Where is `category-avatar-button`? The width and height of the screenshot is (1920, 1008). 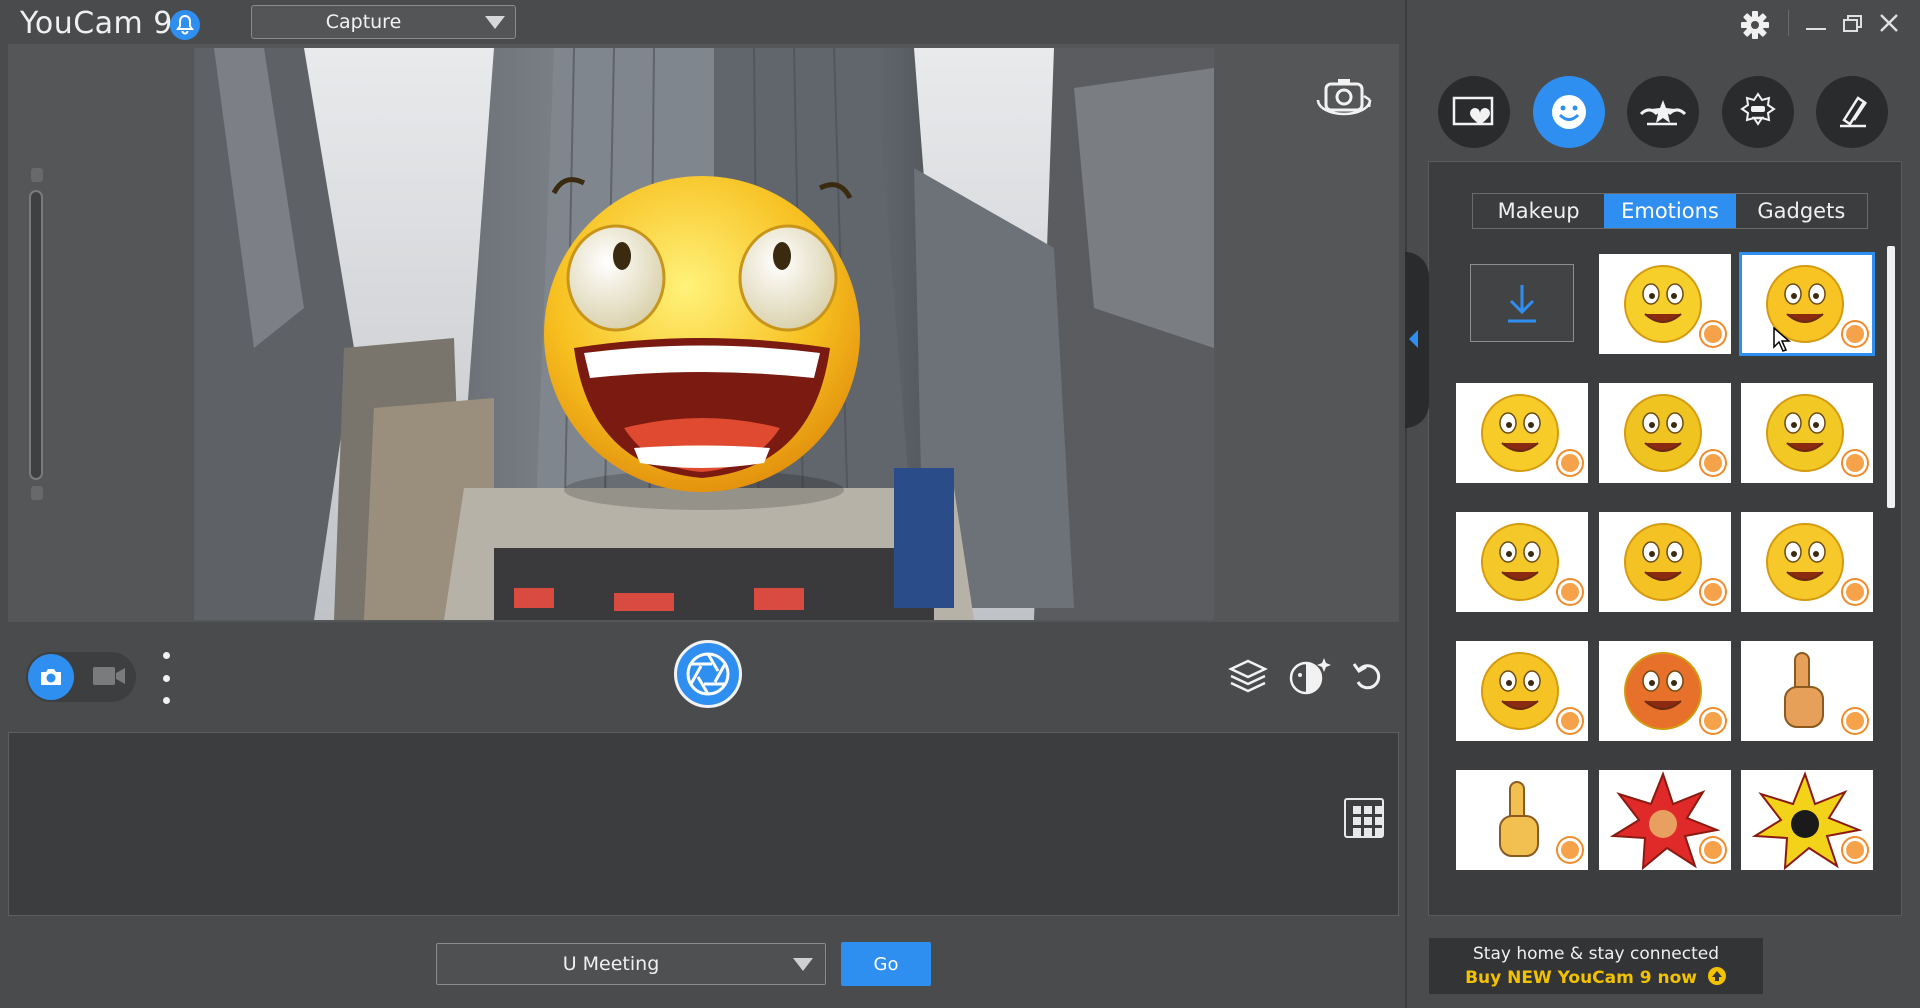
category-avatar-button is located at coordinates (1758, 112).